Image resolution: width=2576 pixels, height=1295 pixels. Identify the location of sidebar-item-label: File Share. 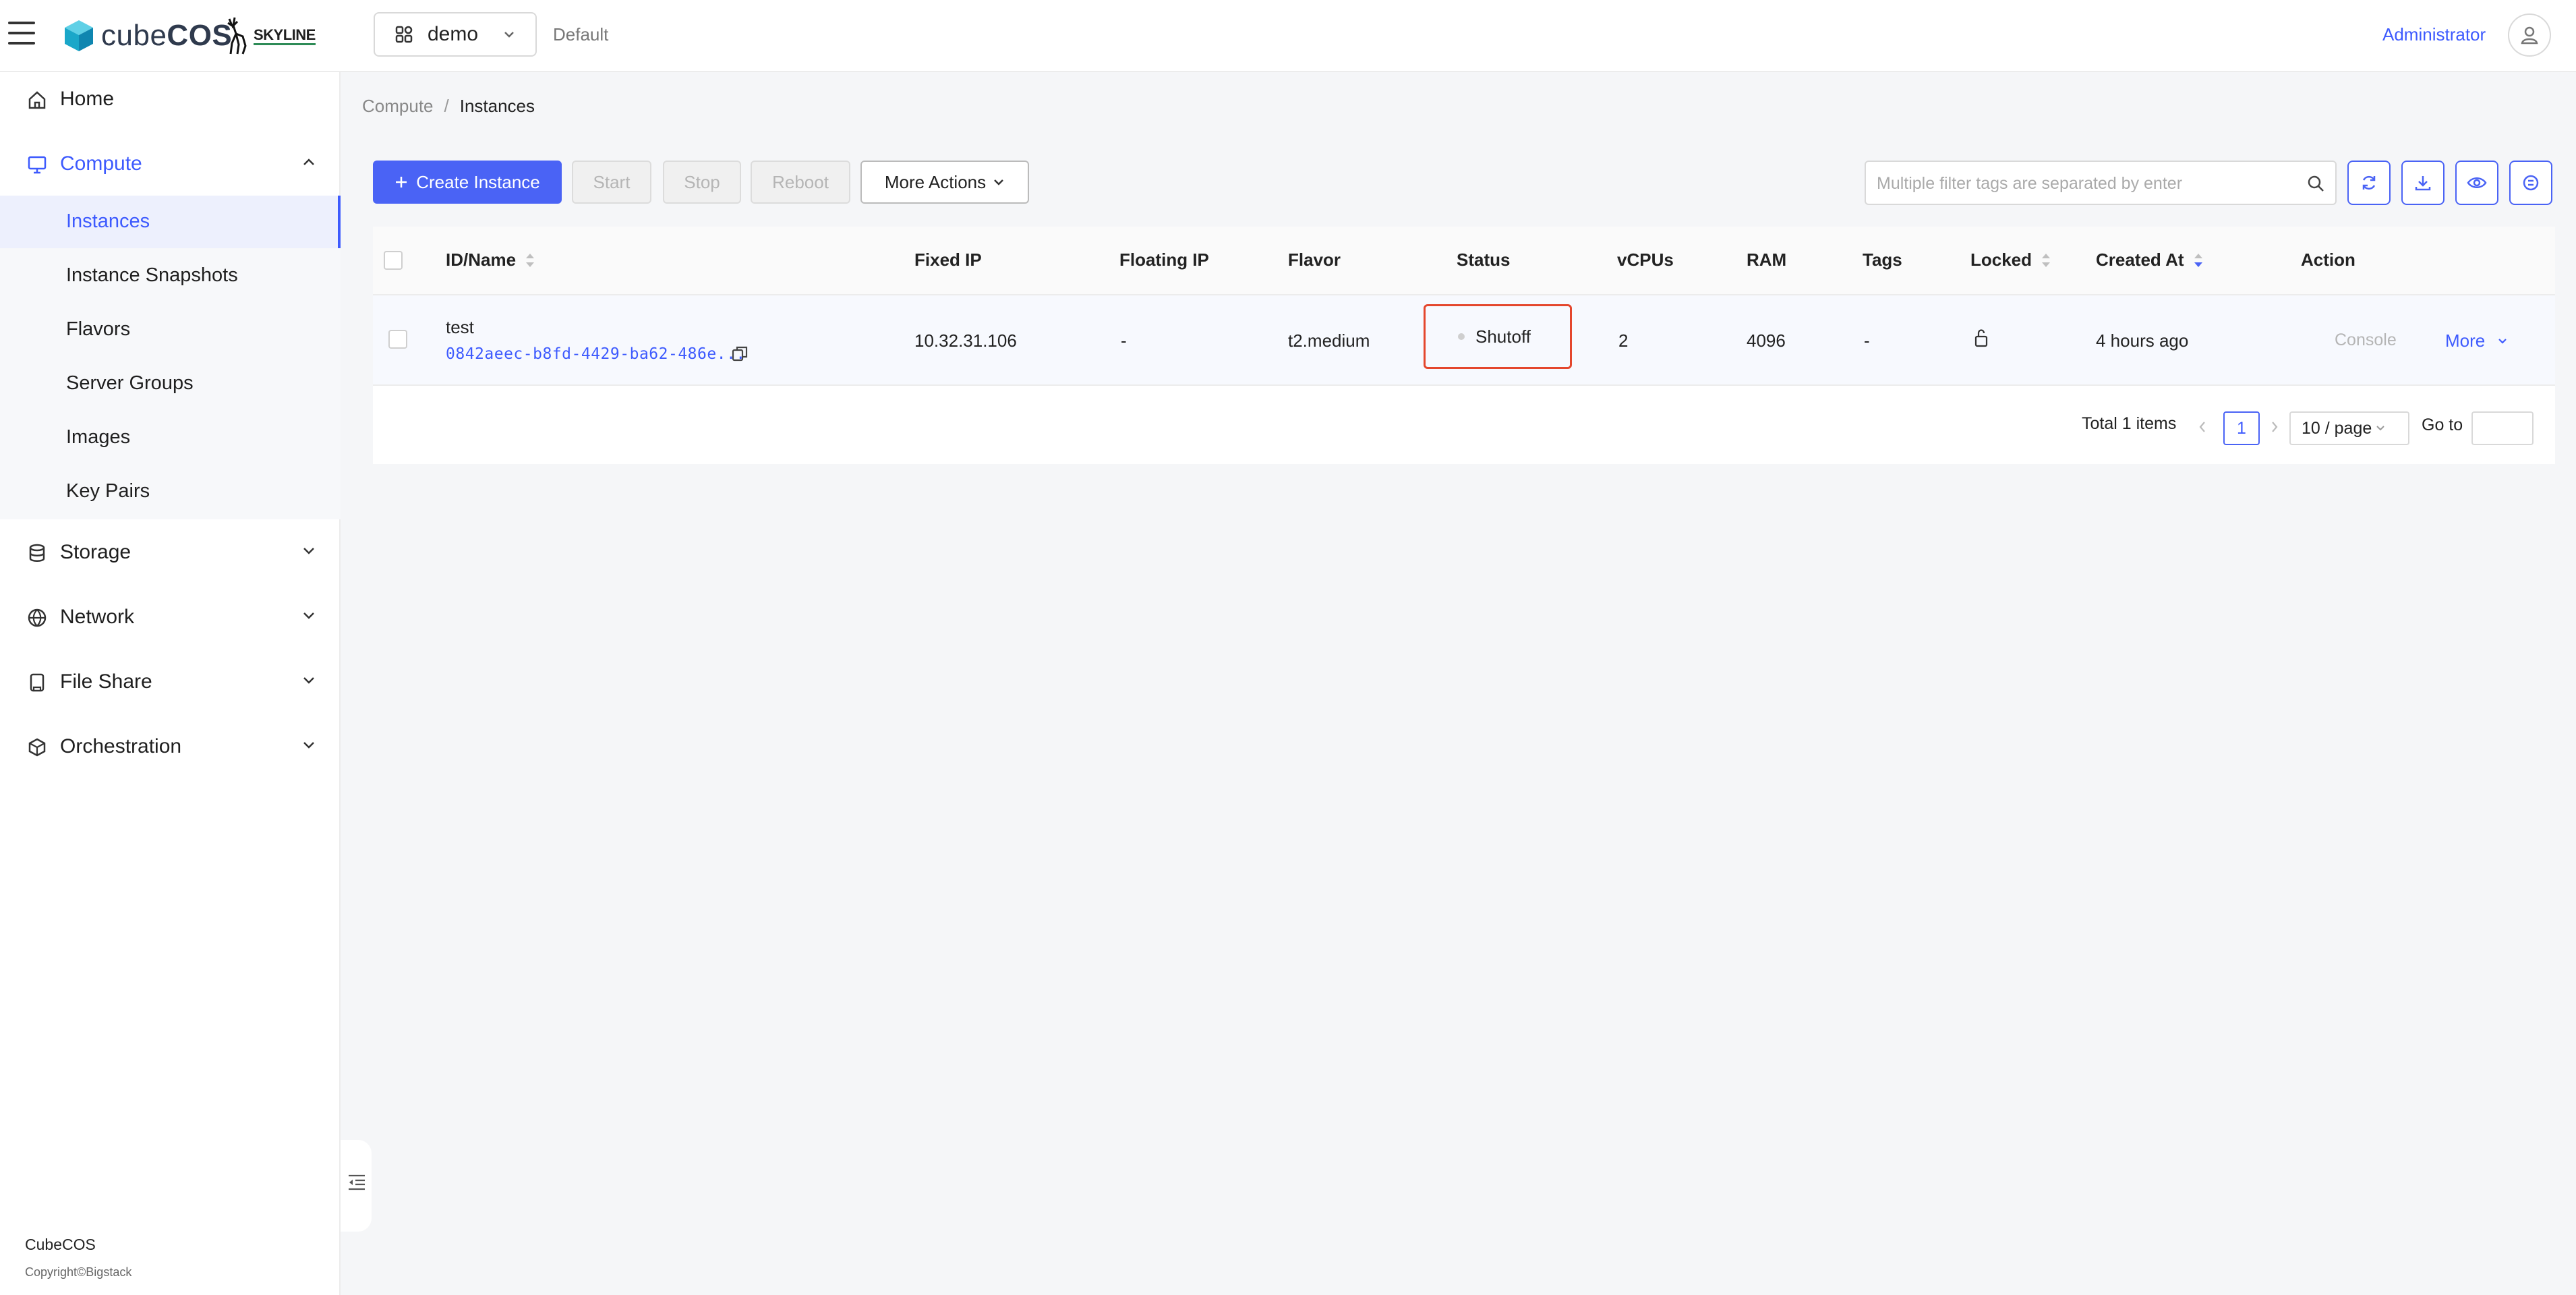
(106, 681).